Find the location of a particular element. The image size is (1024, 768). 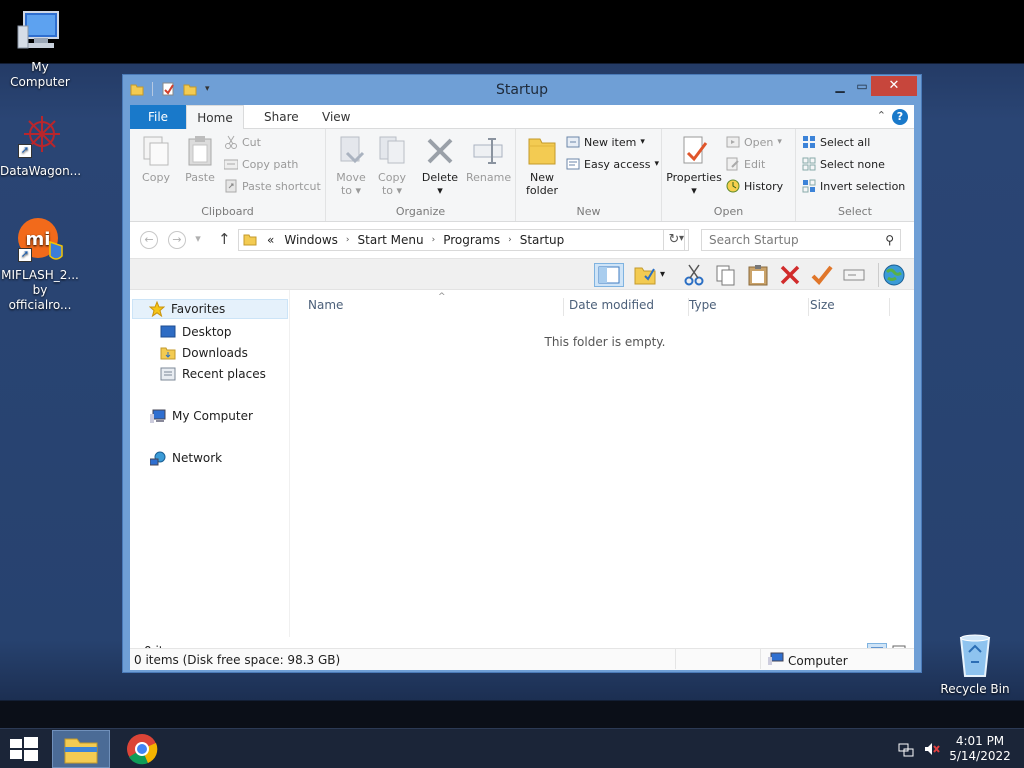

rename-button: Rename is located at coordinates (488, 159).